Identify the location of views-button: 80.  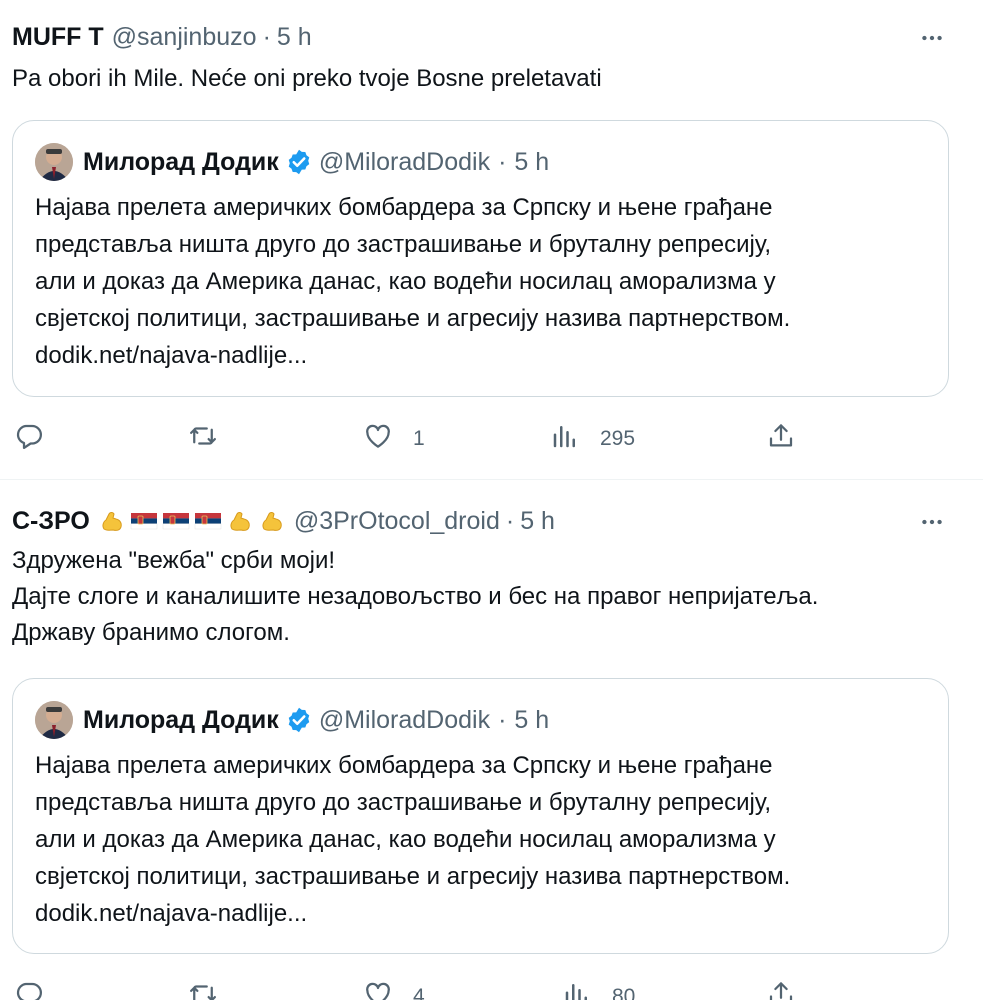
(598, 988).